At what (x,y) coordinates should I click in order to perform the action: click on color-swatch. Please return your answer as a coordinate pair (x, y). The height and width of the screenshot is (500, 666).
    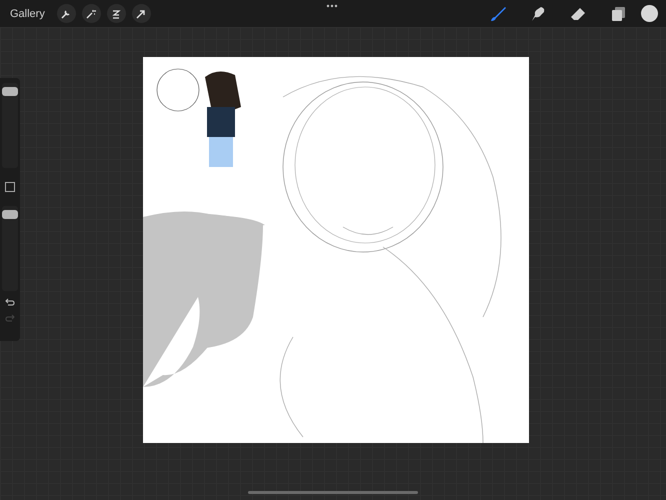
    Looking at the image, I should click on (649, 13).